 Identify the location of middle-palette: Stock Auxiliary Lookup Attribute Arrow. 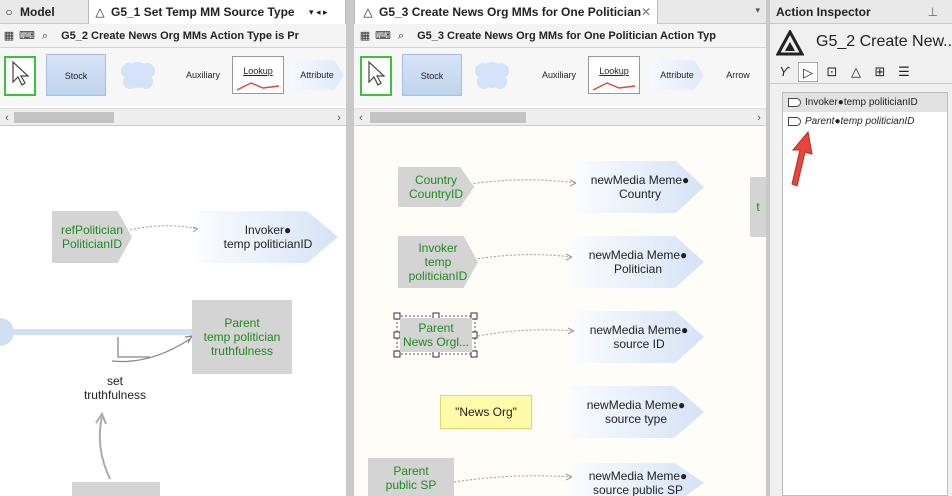
(560, 77).